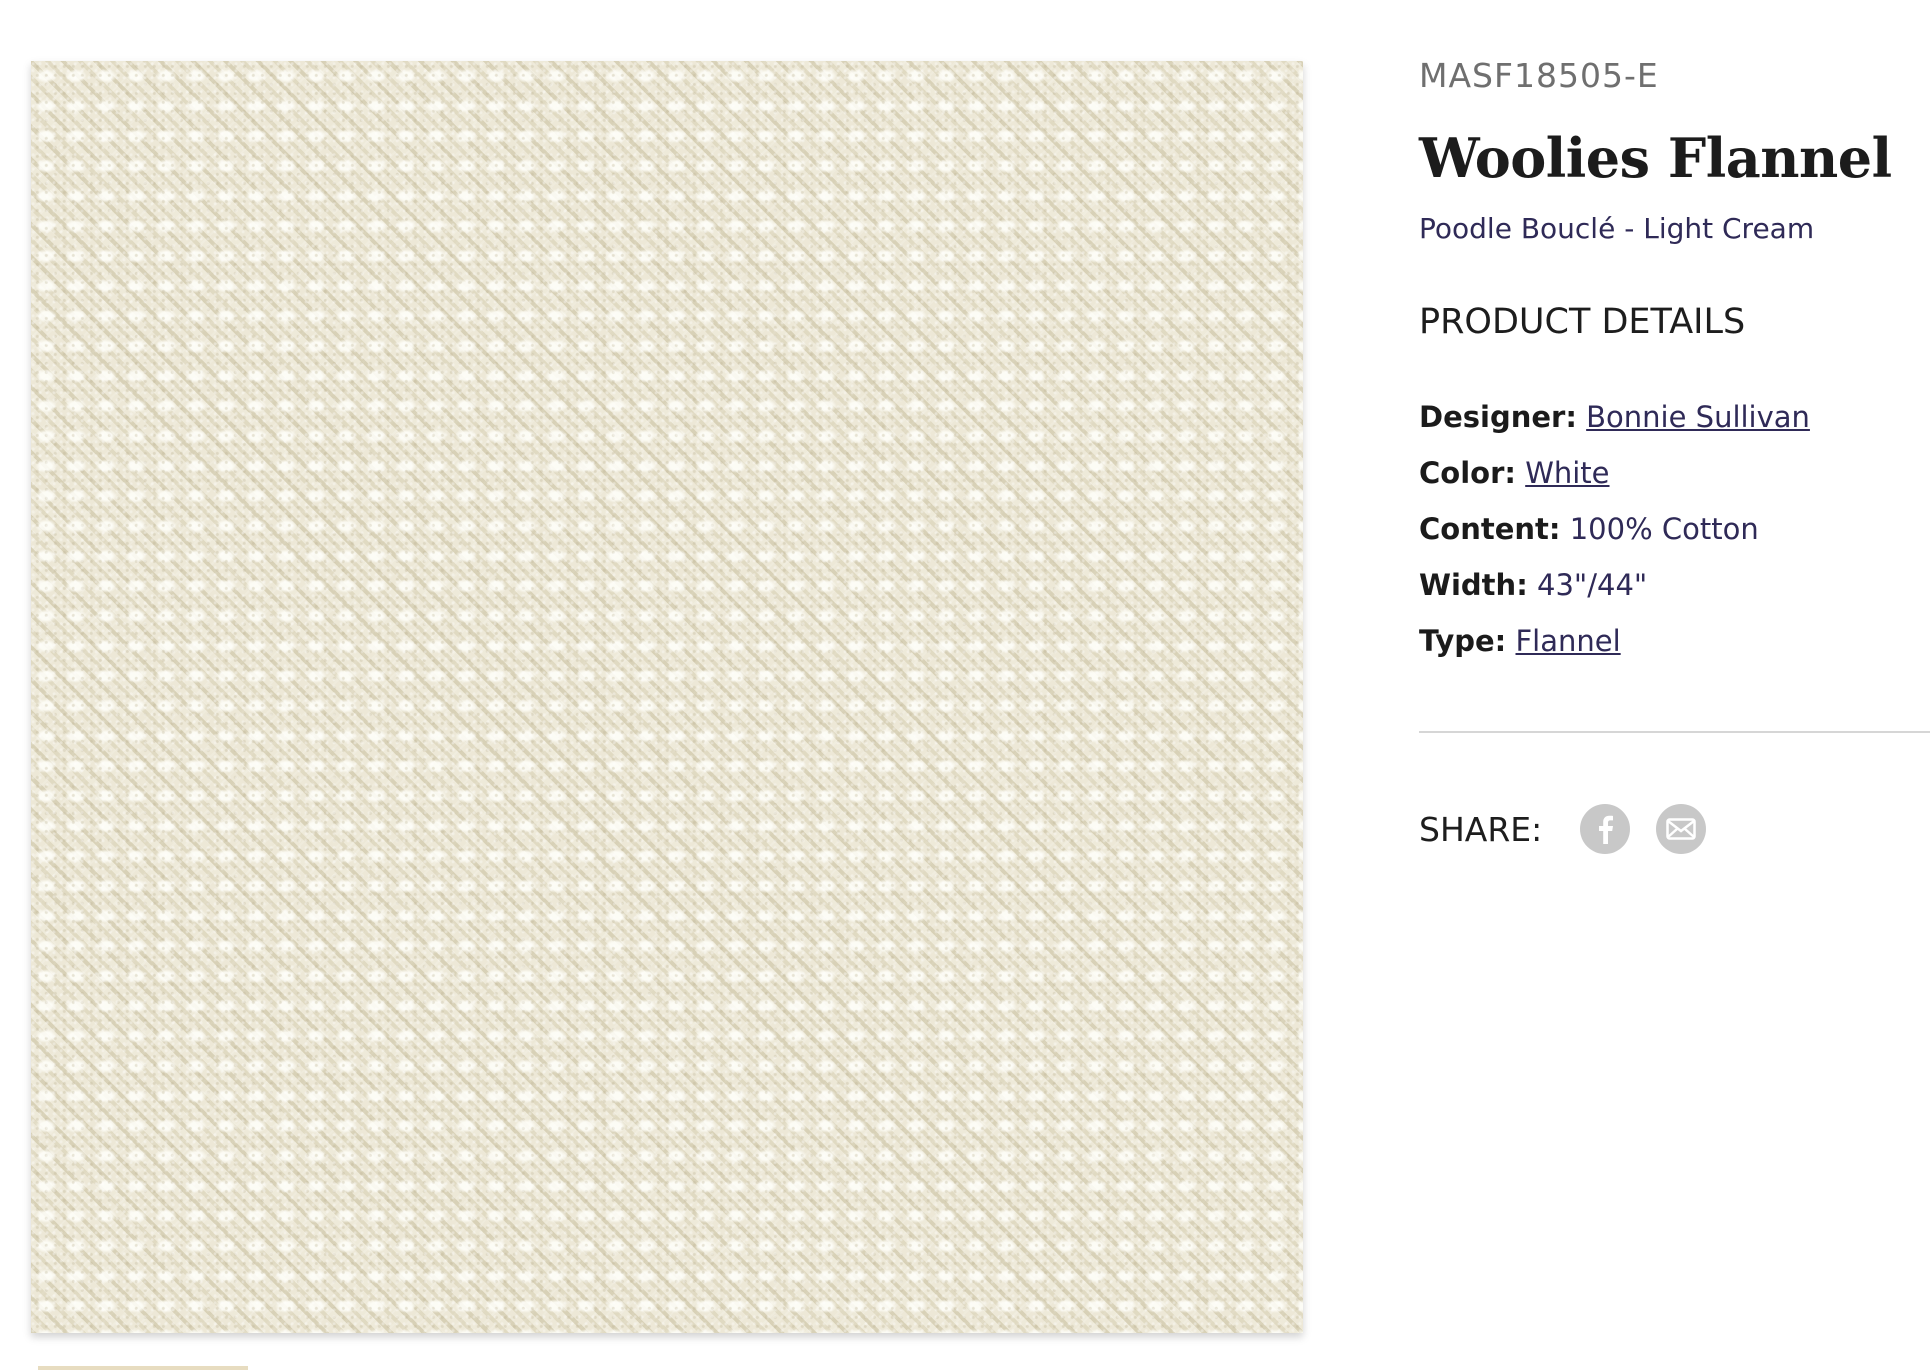 The image size is (1930, 1370). What do you see at coordinates (1481, 829) in the screenshot?
I see `share-label: SHARE:` at bounding box center [1481, 829].